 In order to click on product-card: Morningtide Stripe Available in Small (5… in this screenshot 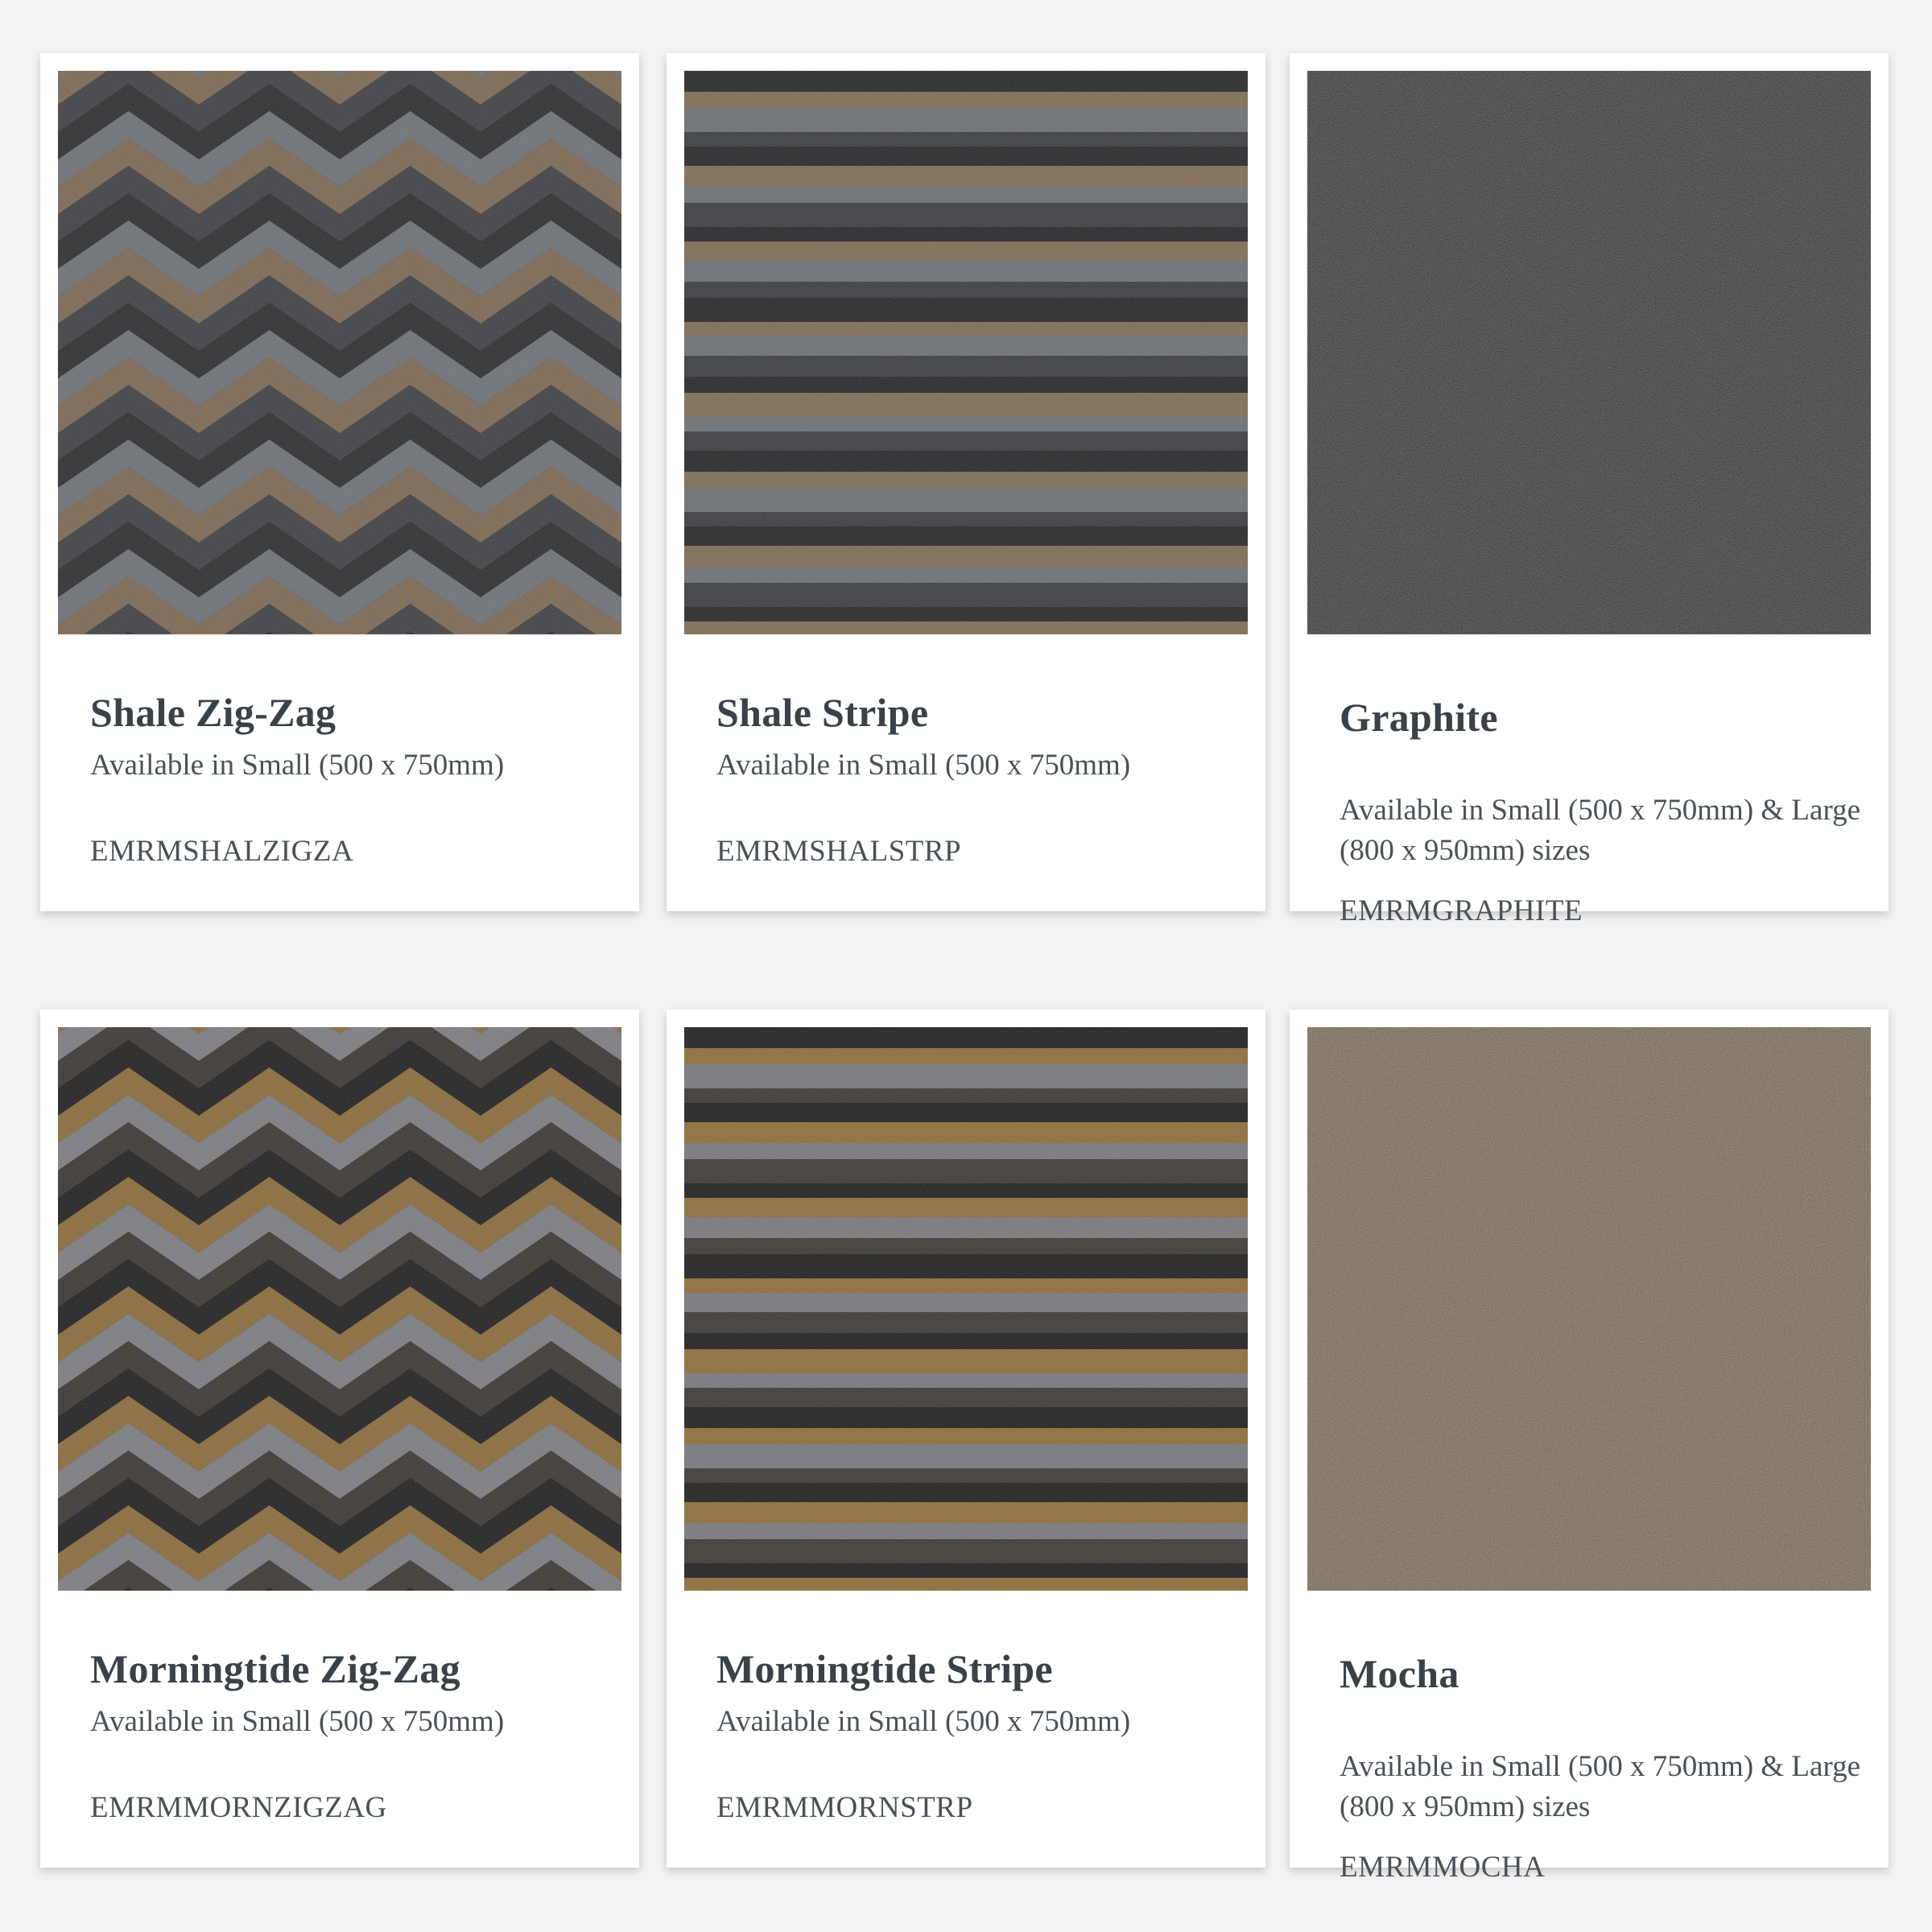, I will do `click(966, 1438)`.